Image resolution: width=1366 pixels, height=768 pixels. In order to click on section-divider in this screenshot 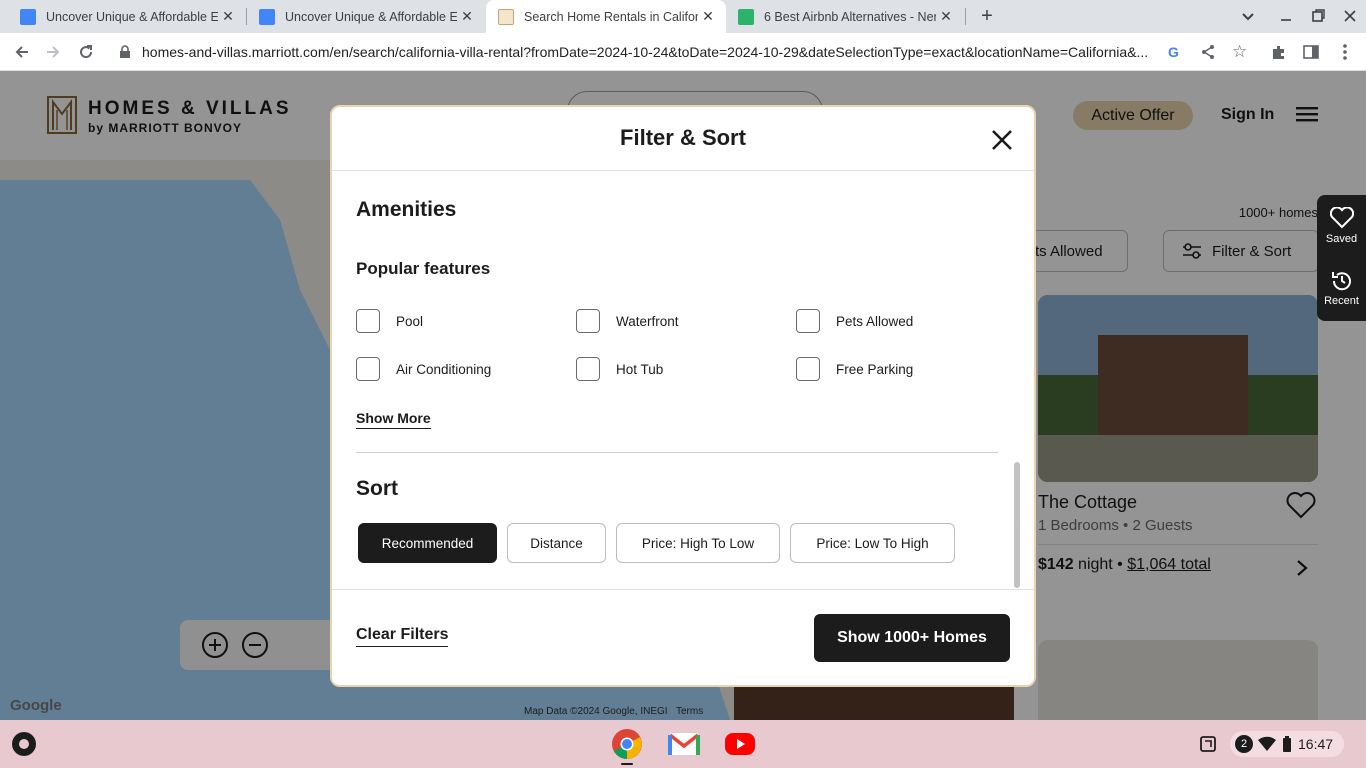, I will do `click(677, 452)`.